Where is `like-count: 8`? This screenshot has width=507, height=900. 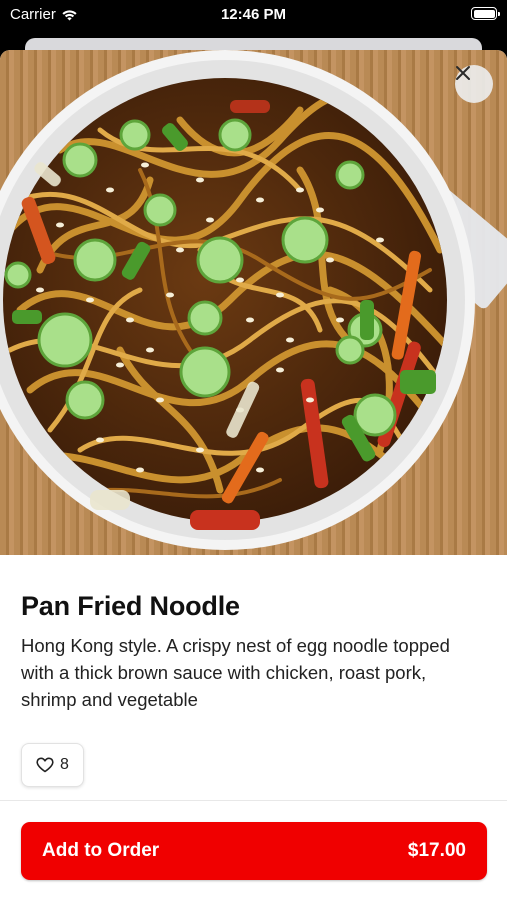 like-count: 8 is located at coordinates (64, 764).